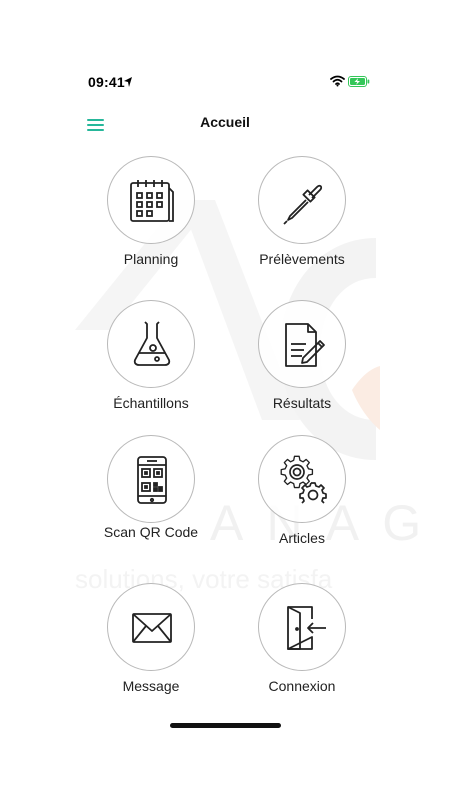 This screenshot has width=450, height=799. I want to click on flask-icon, so click(152, 343).